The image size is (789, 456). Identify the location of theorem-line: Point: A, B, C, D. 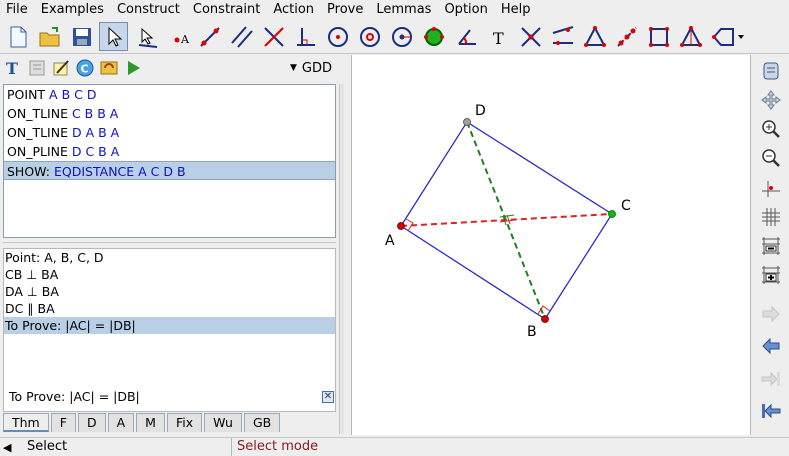
(169, 257).